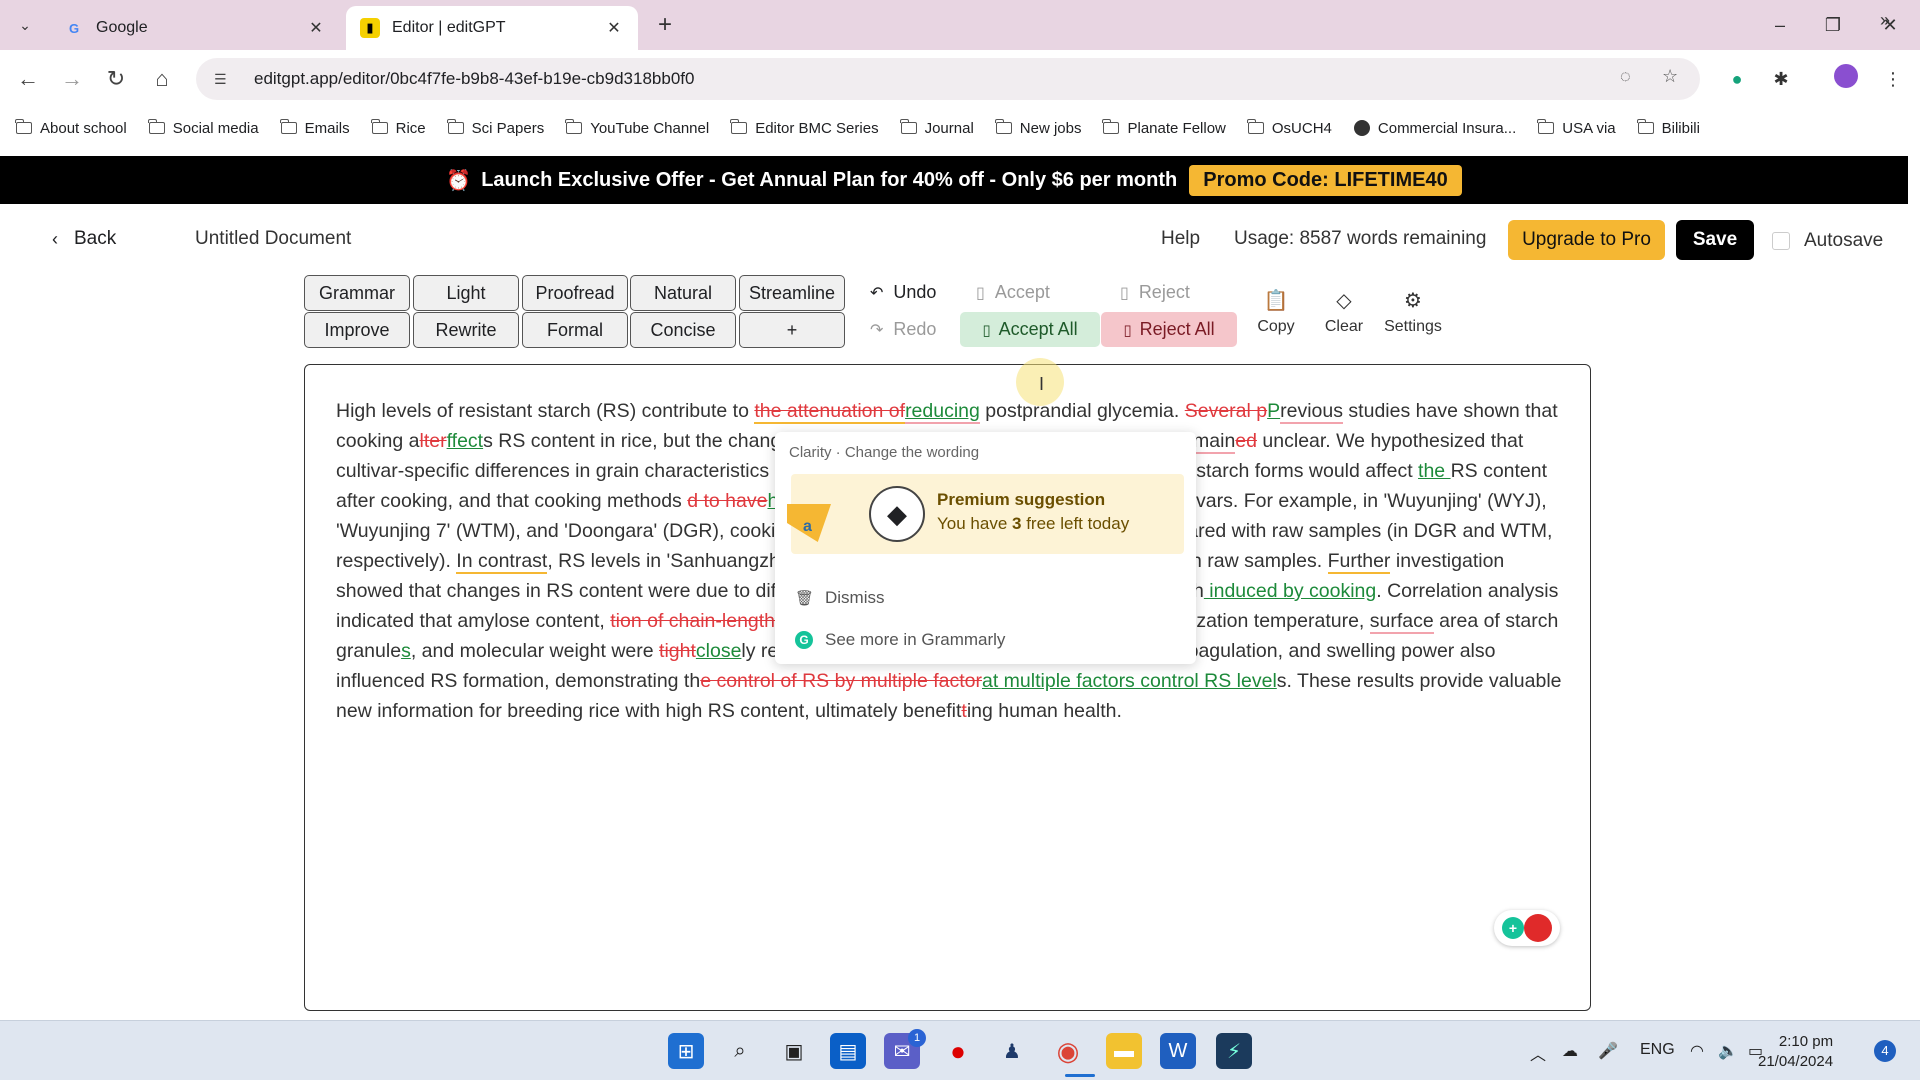 This screenshot has height=1080, width=1920. Describe the element at coordinates (465, 441) in the screenshot. I see `inserted-text: ffect` at that location.